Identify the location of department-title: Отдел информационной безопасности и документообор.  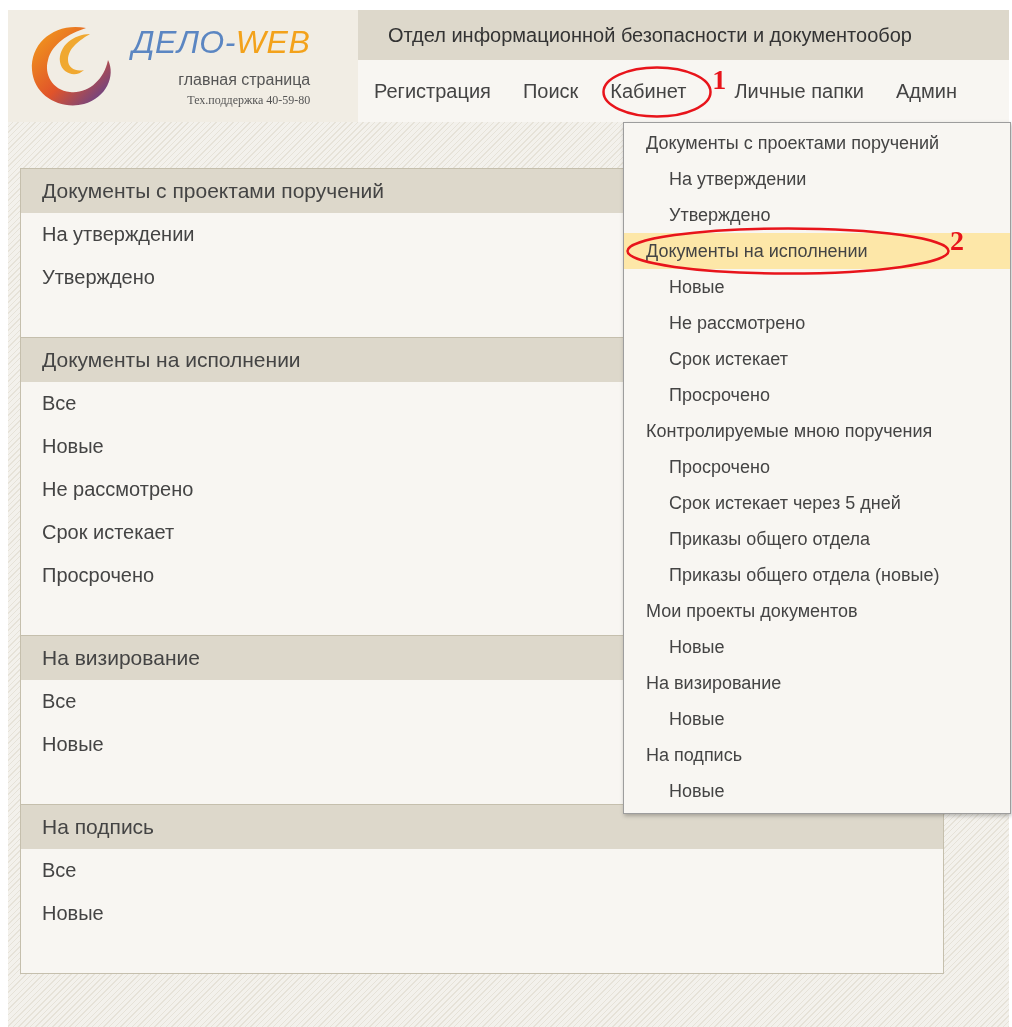
(650, 35).